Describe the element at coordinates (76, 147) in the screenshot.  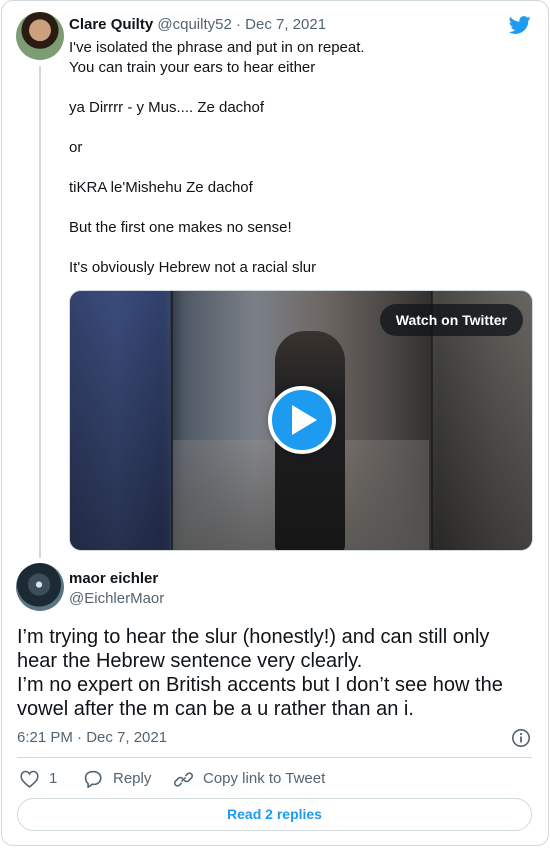
I see `tweet-line: or` at that location.